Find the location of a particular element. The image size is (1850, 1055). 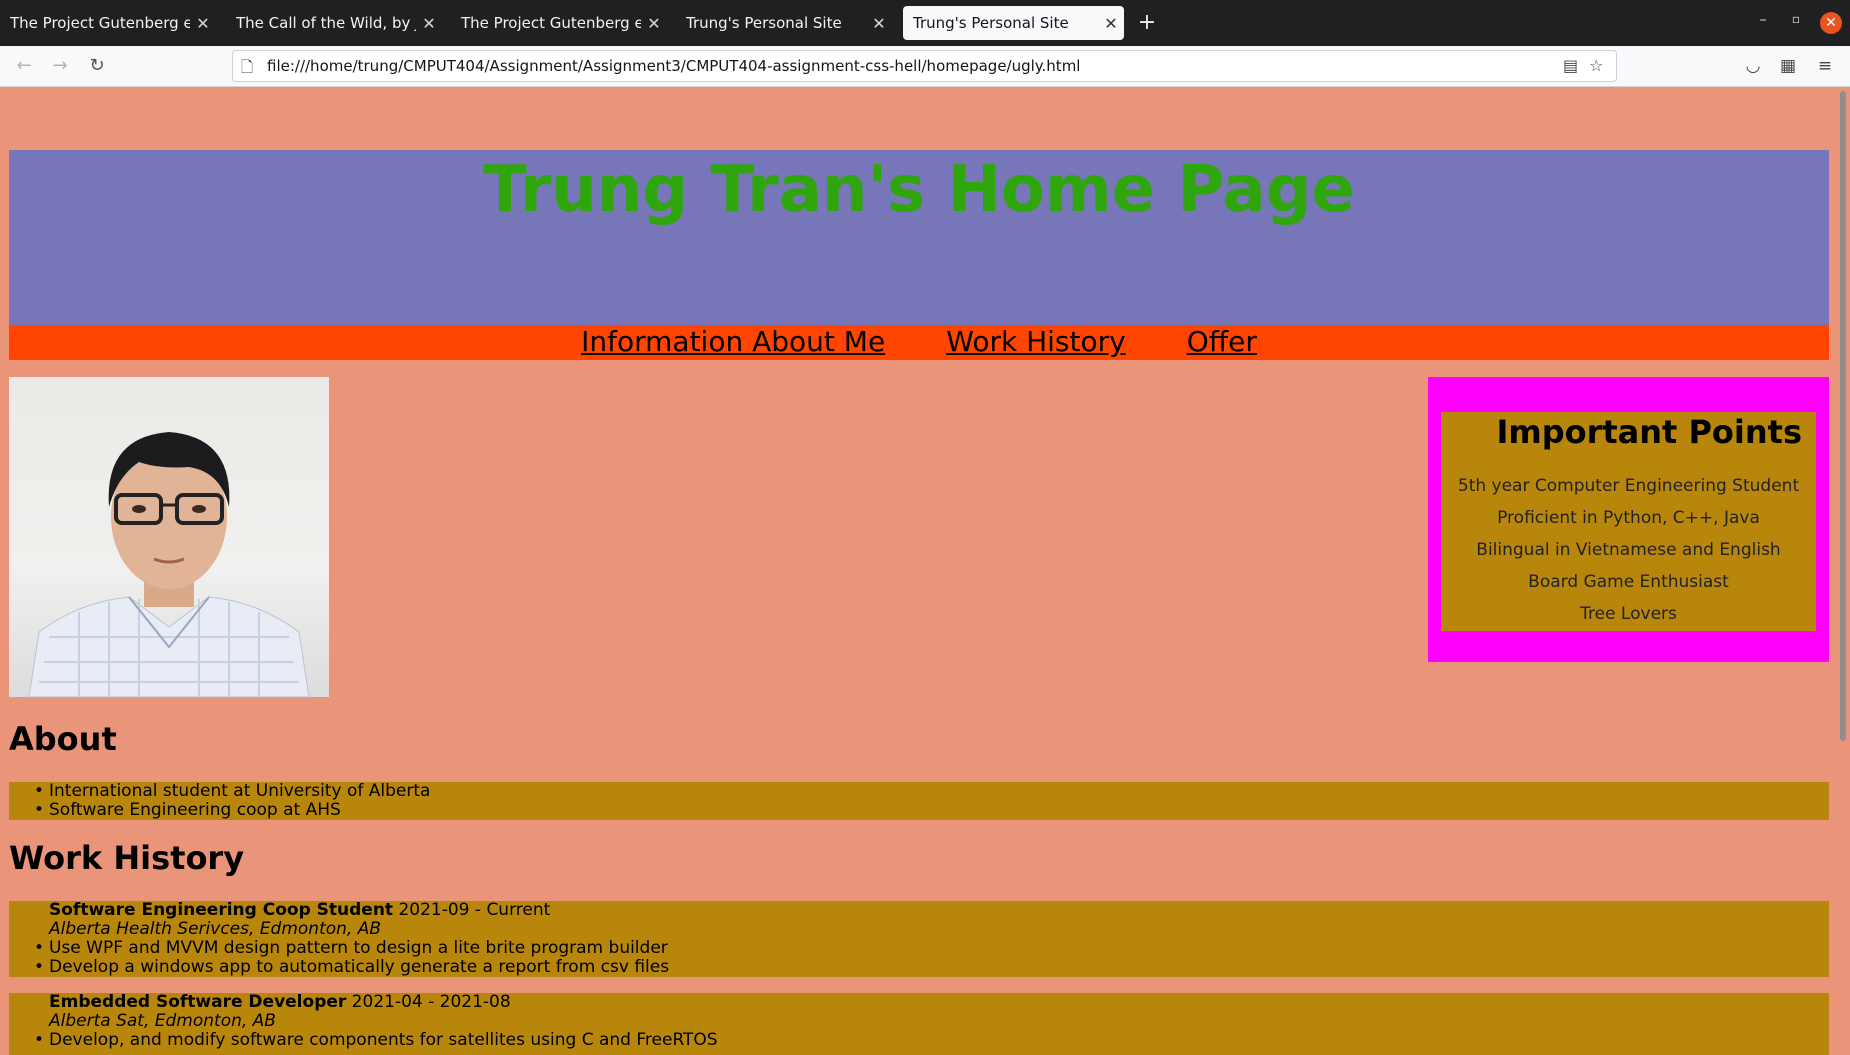

list-item: Proficient in Python, C++, Java is located at coordinates (1628, 518).